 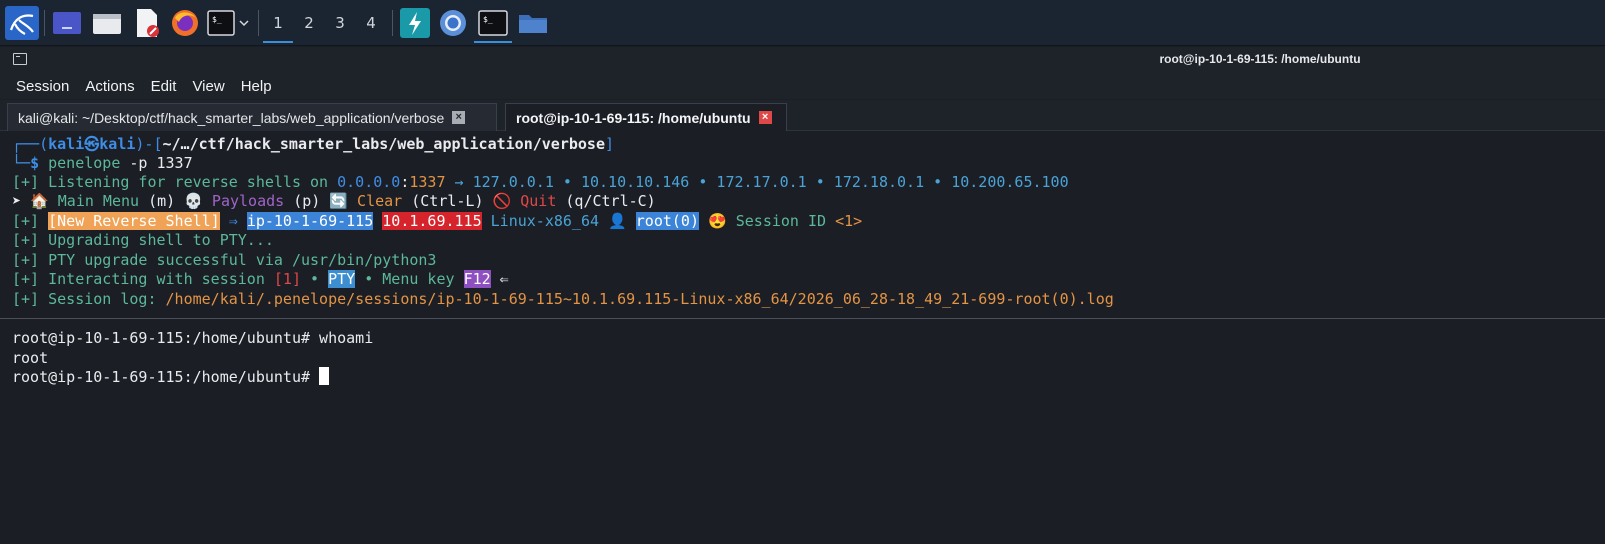 What do you see at coordinates (244, 23) in the screenshot?
I see `chevron-down-icon` at bounding box center [244, 23].